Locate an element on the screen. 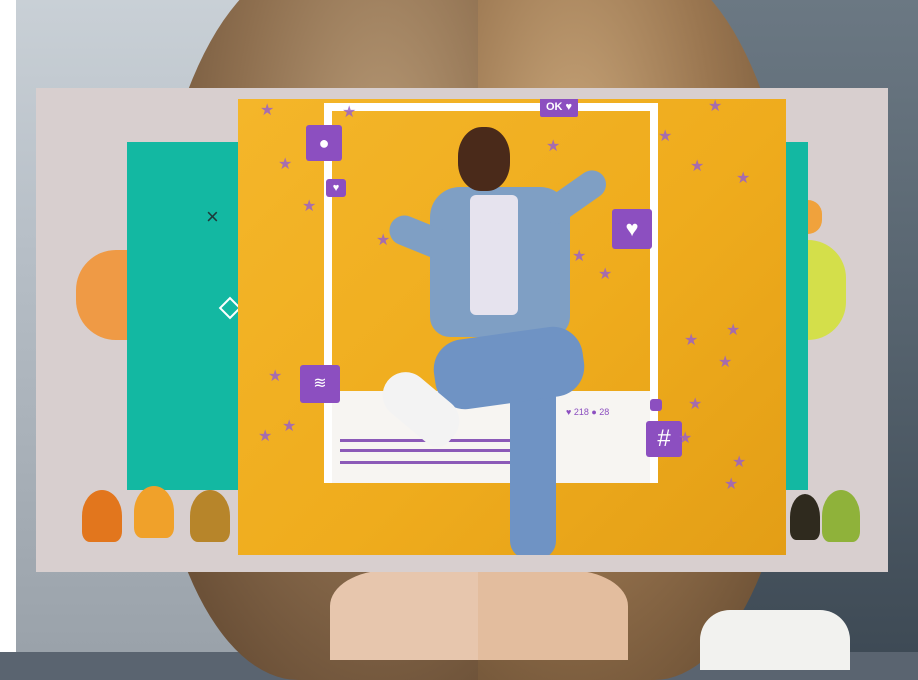 This screenshot has height=680, width=918. wifi-icon: ≋ is located at coordinates (320, 384).